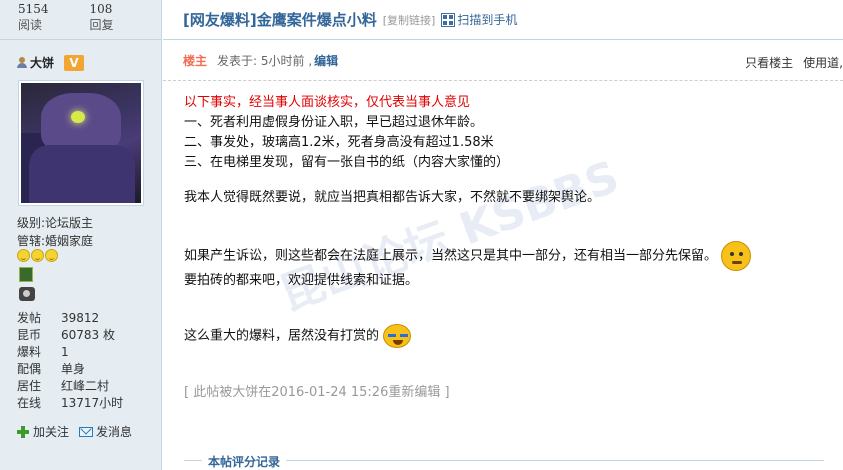 The height and width of the screenshot is (470, 843). I want to click on post-line: 以下事实，经当事人面谈核实，仅代表当事人意见, so click(327, 102).